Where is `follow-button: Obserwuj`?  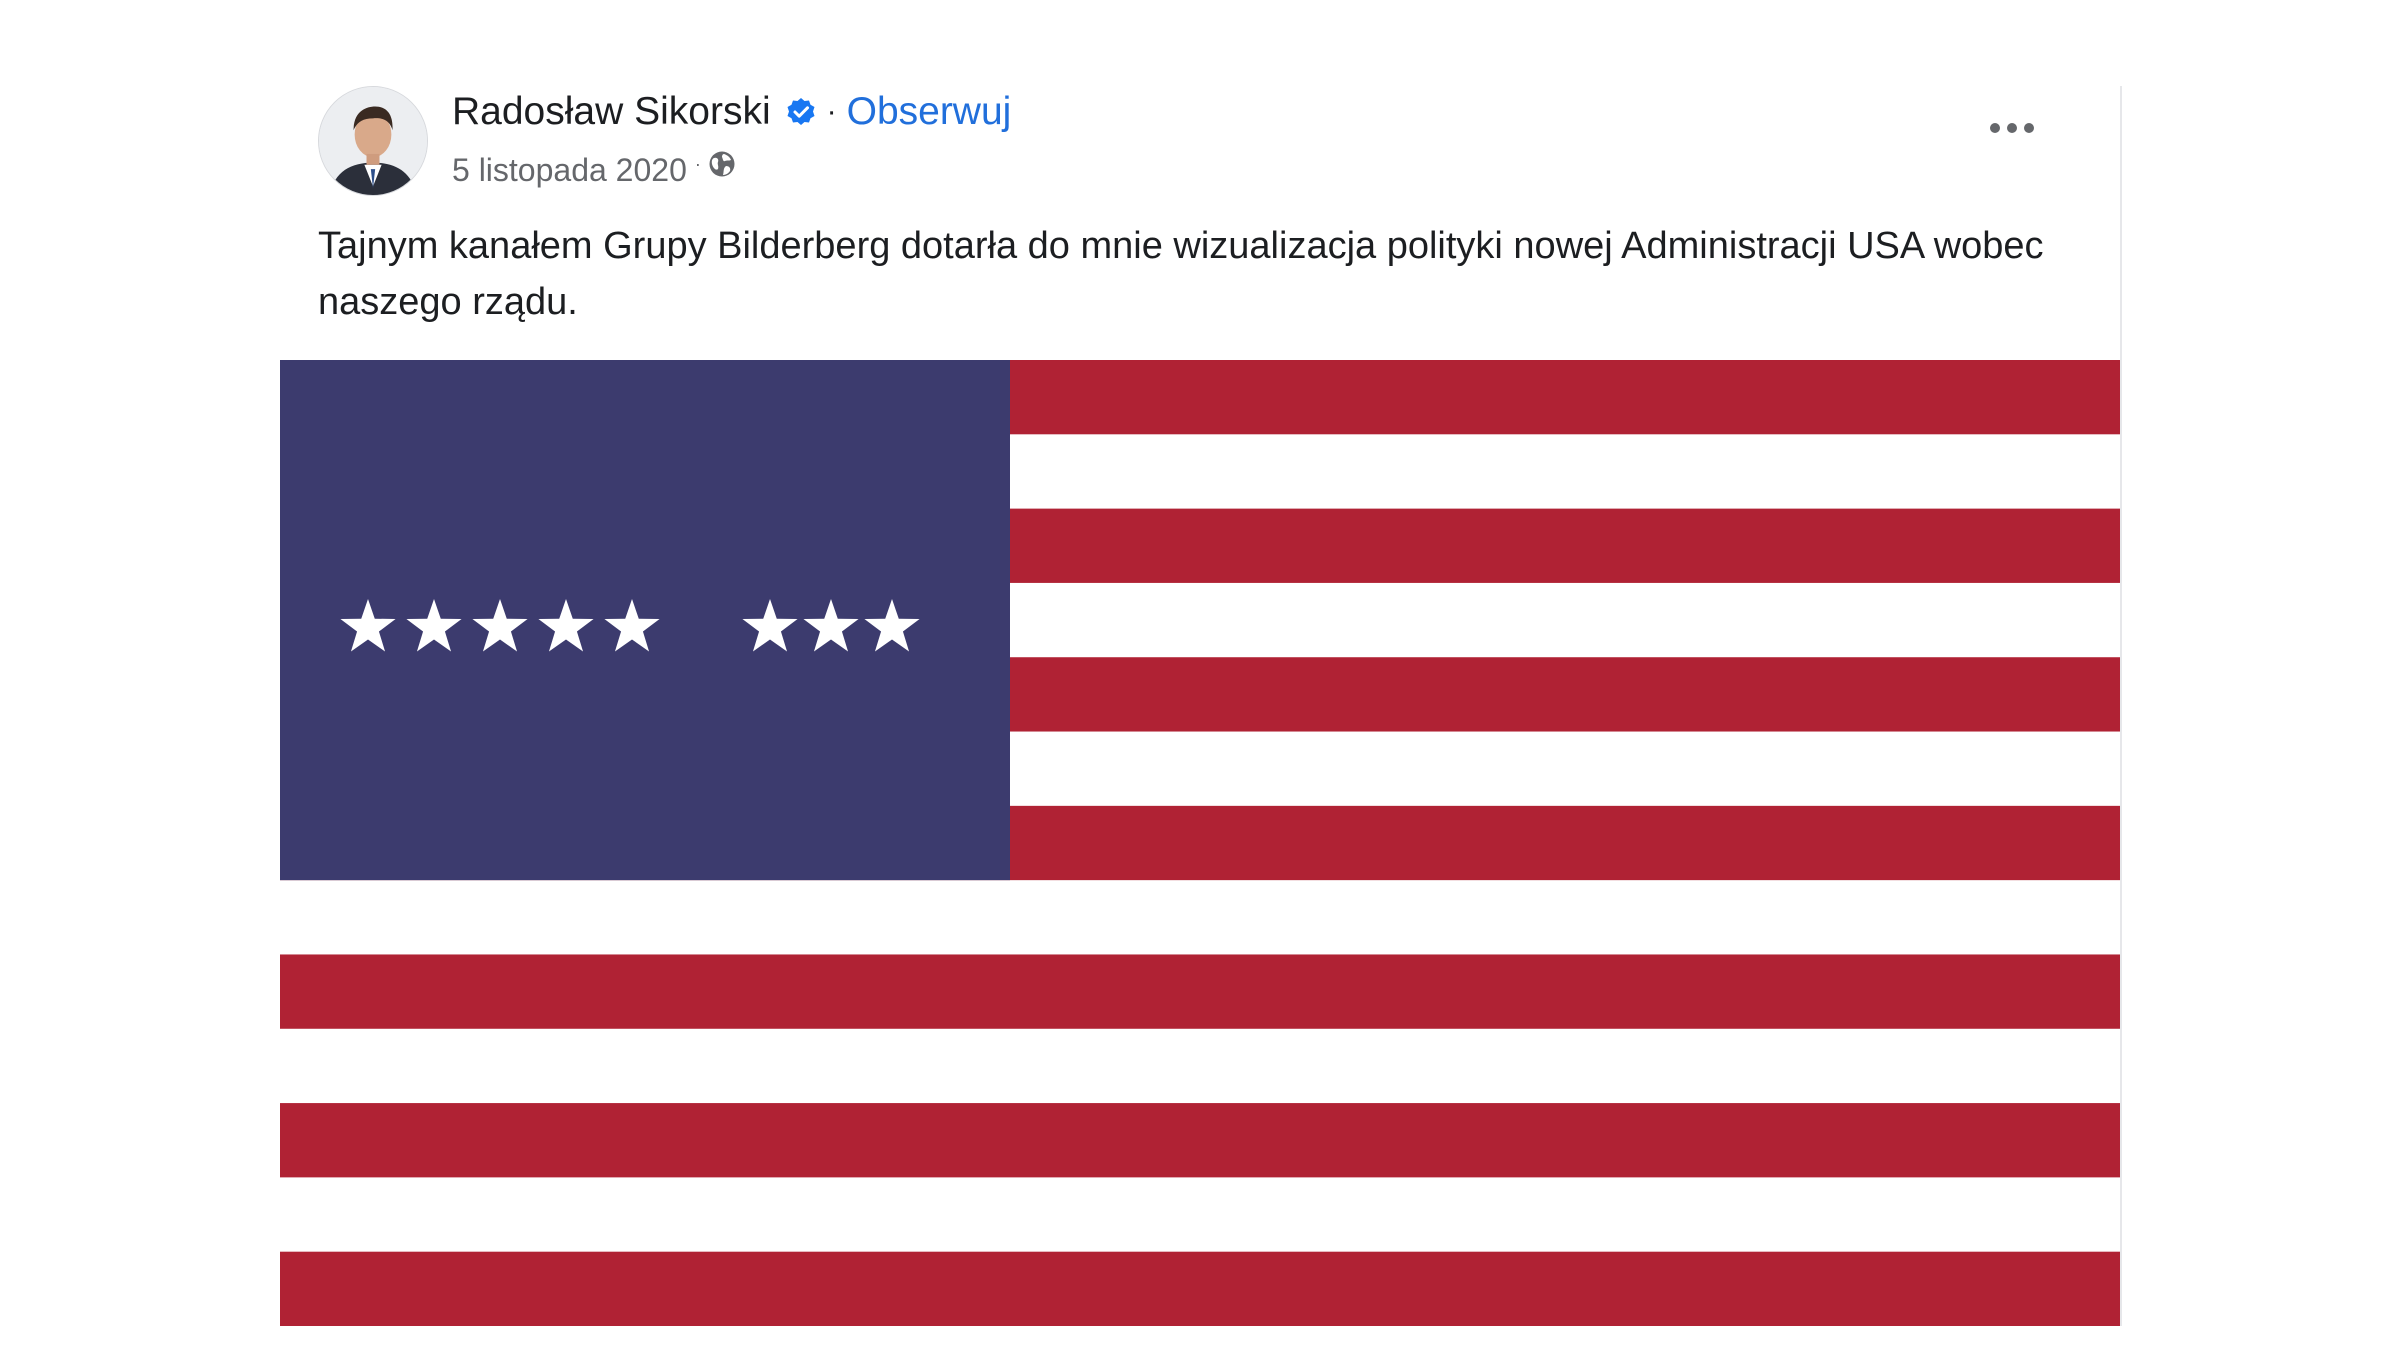
follow-button: Obserwuj is located at coordinates (929, 112).